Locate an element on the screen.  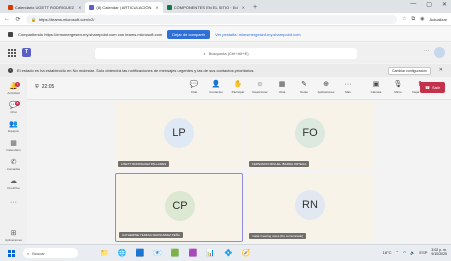
rail-item-calendar: ▦ Calendario is located at coordinates (13, 146).